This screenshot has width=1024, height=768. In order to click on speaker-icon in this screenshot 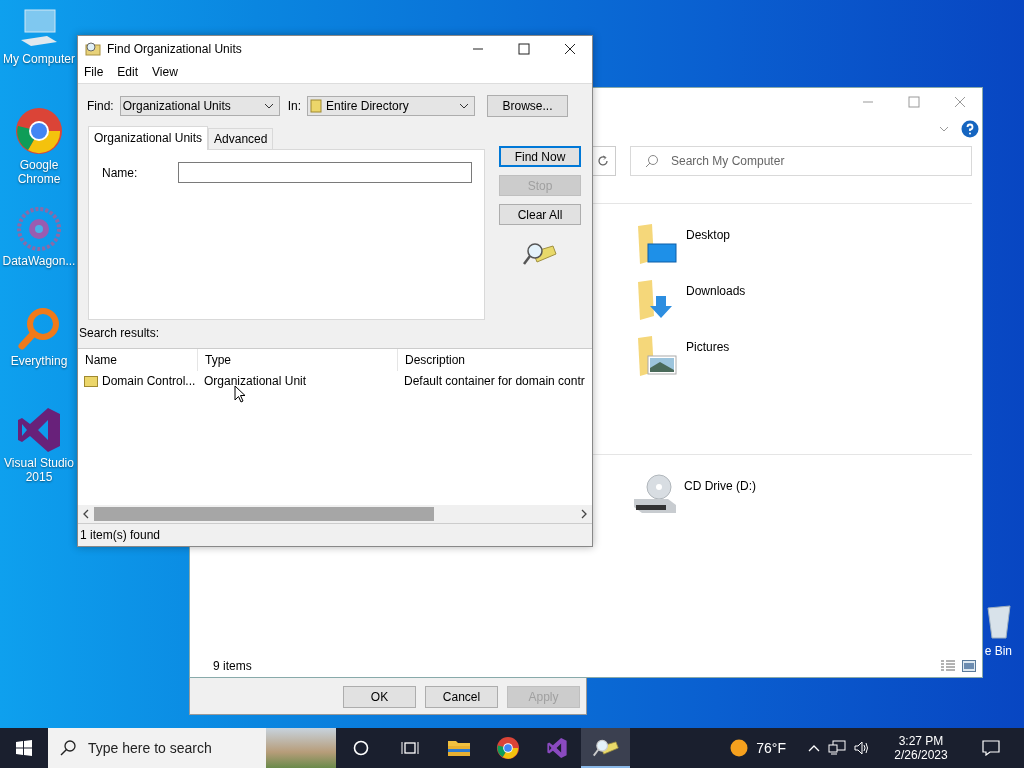, I will do `click(862, 748)`.